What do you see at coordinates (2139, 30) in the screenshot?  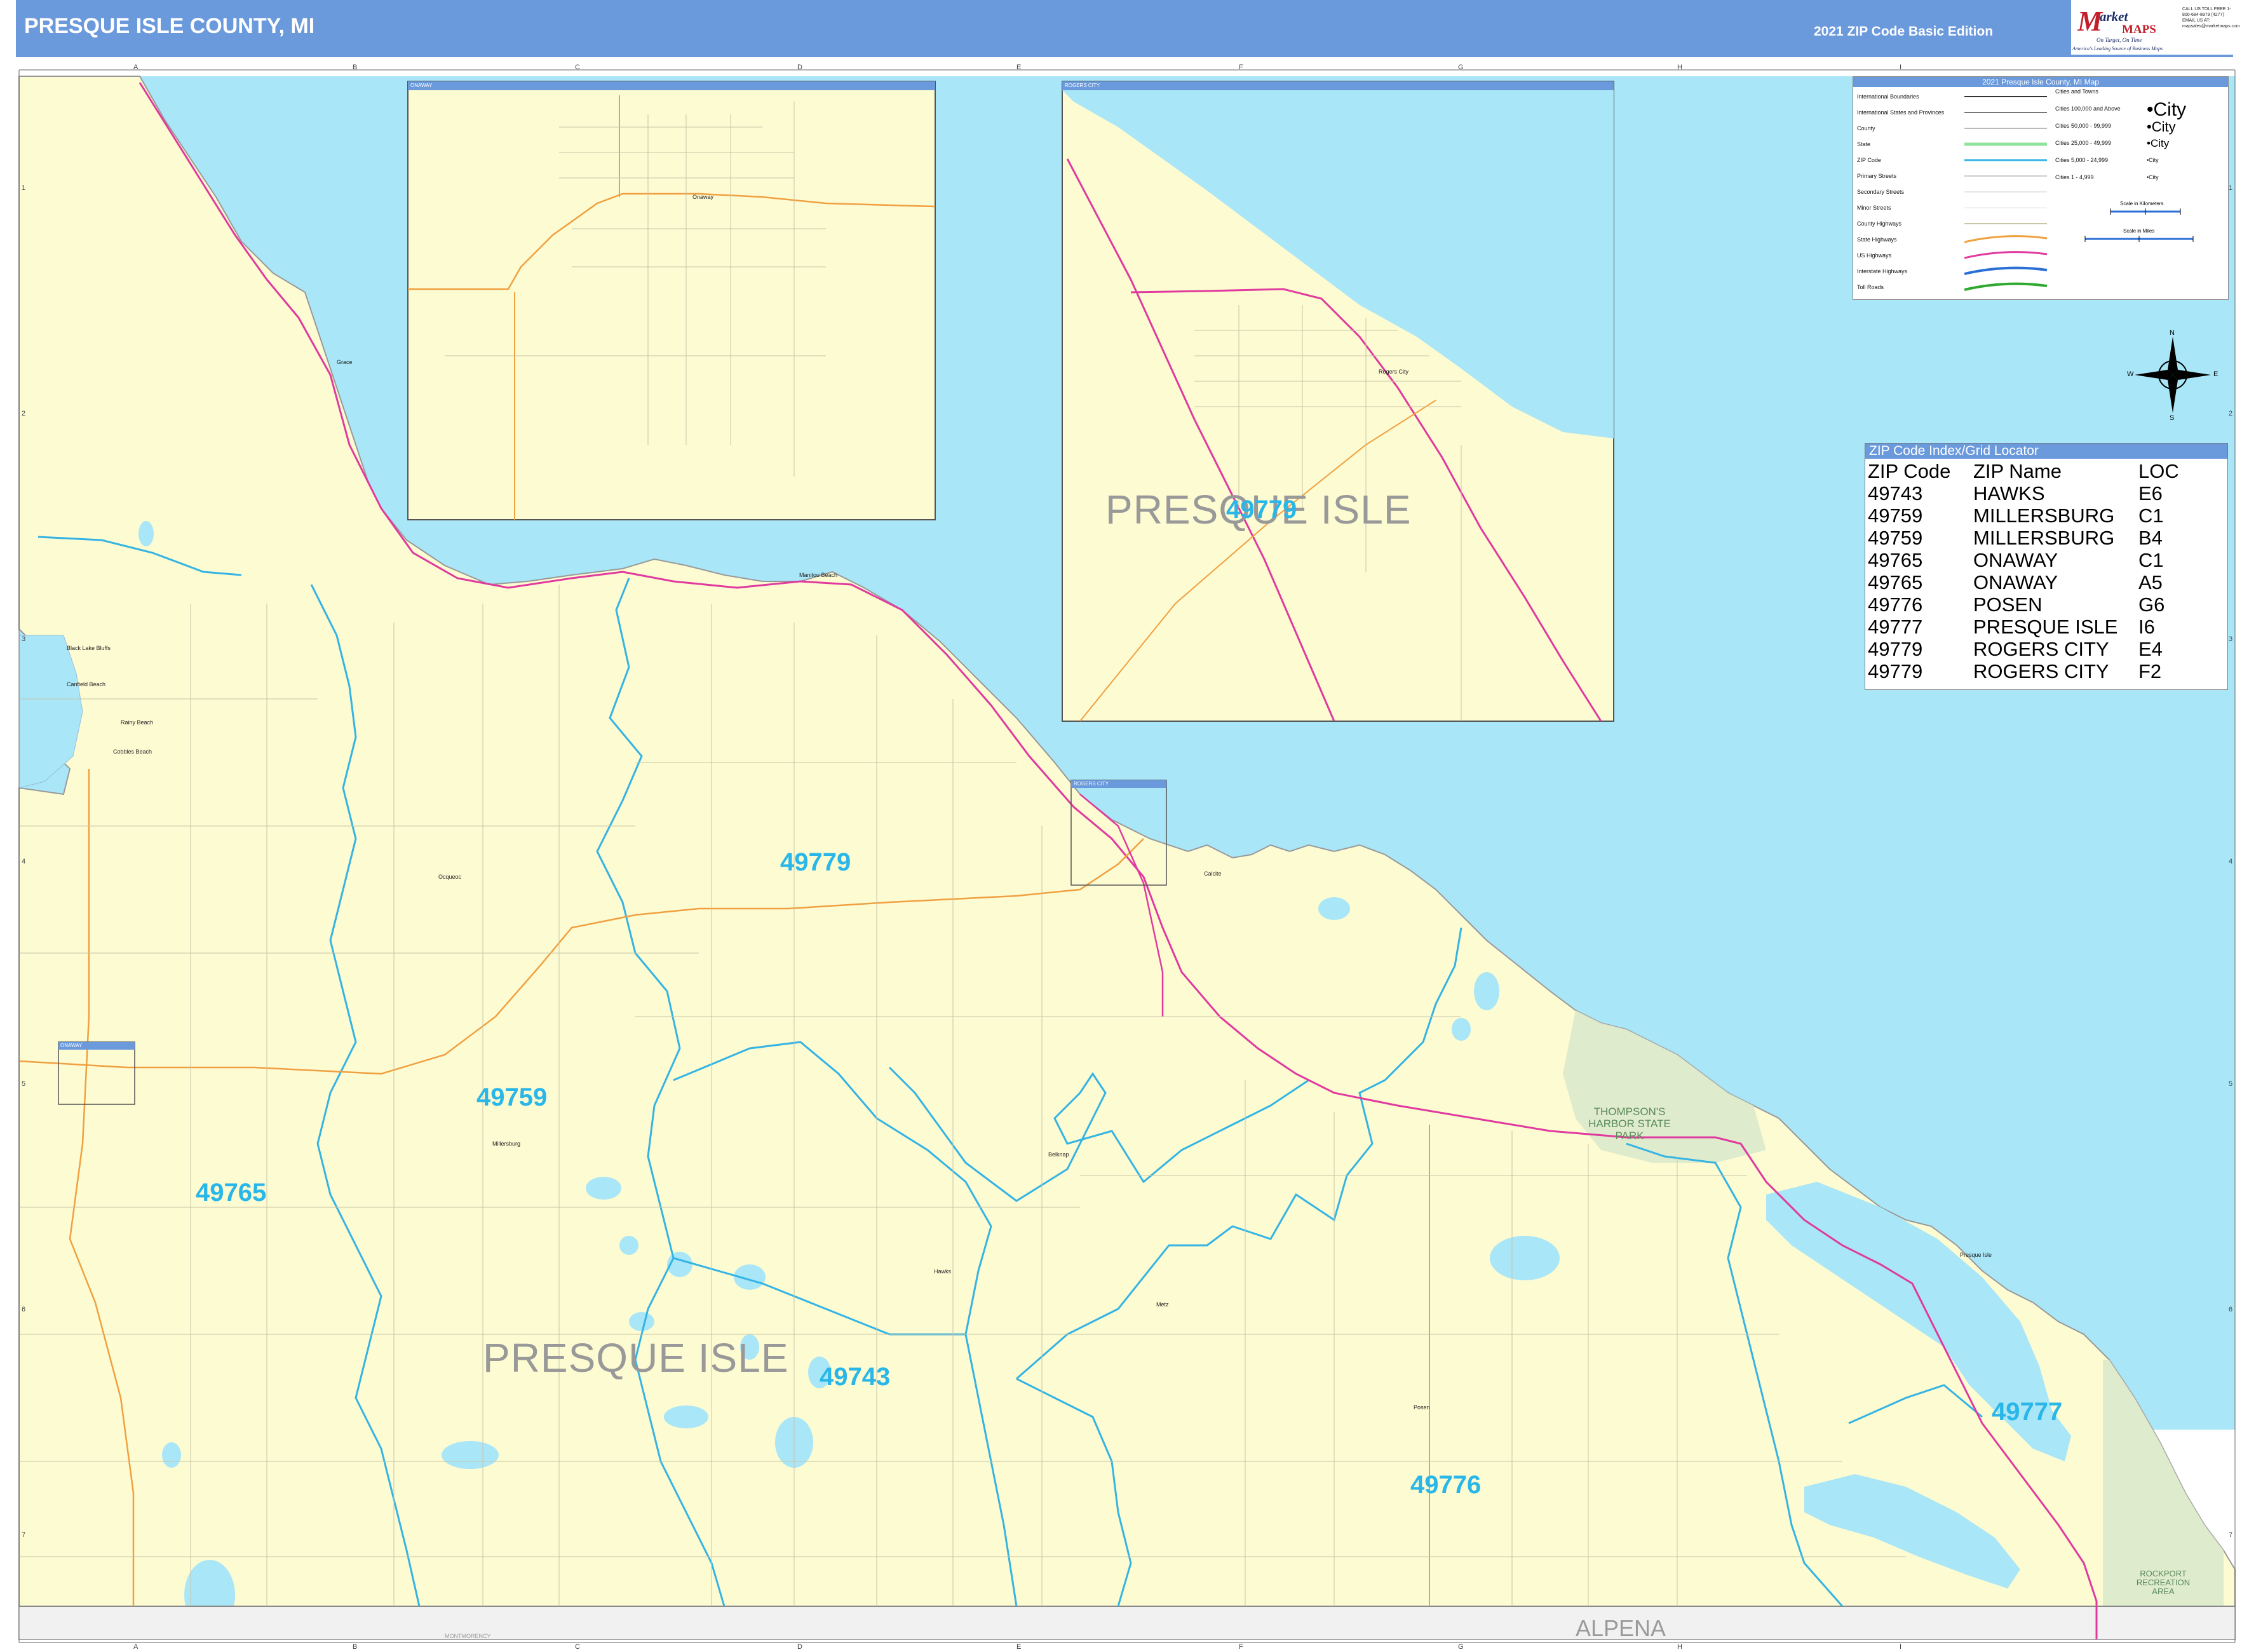 I see `logo-word-maps: MAPS` at bounding box center [2139, 30].